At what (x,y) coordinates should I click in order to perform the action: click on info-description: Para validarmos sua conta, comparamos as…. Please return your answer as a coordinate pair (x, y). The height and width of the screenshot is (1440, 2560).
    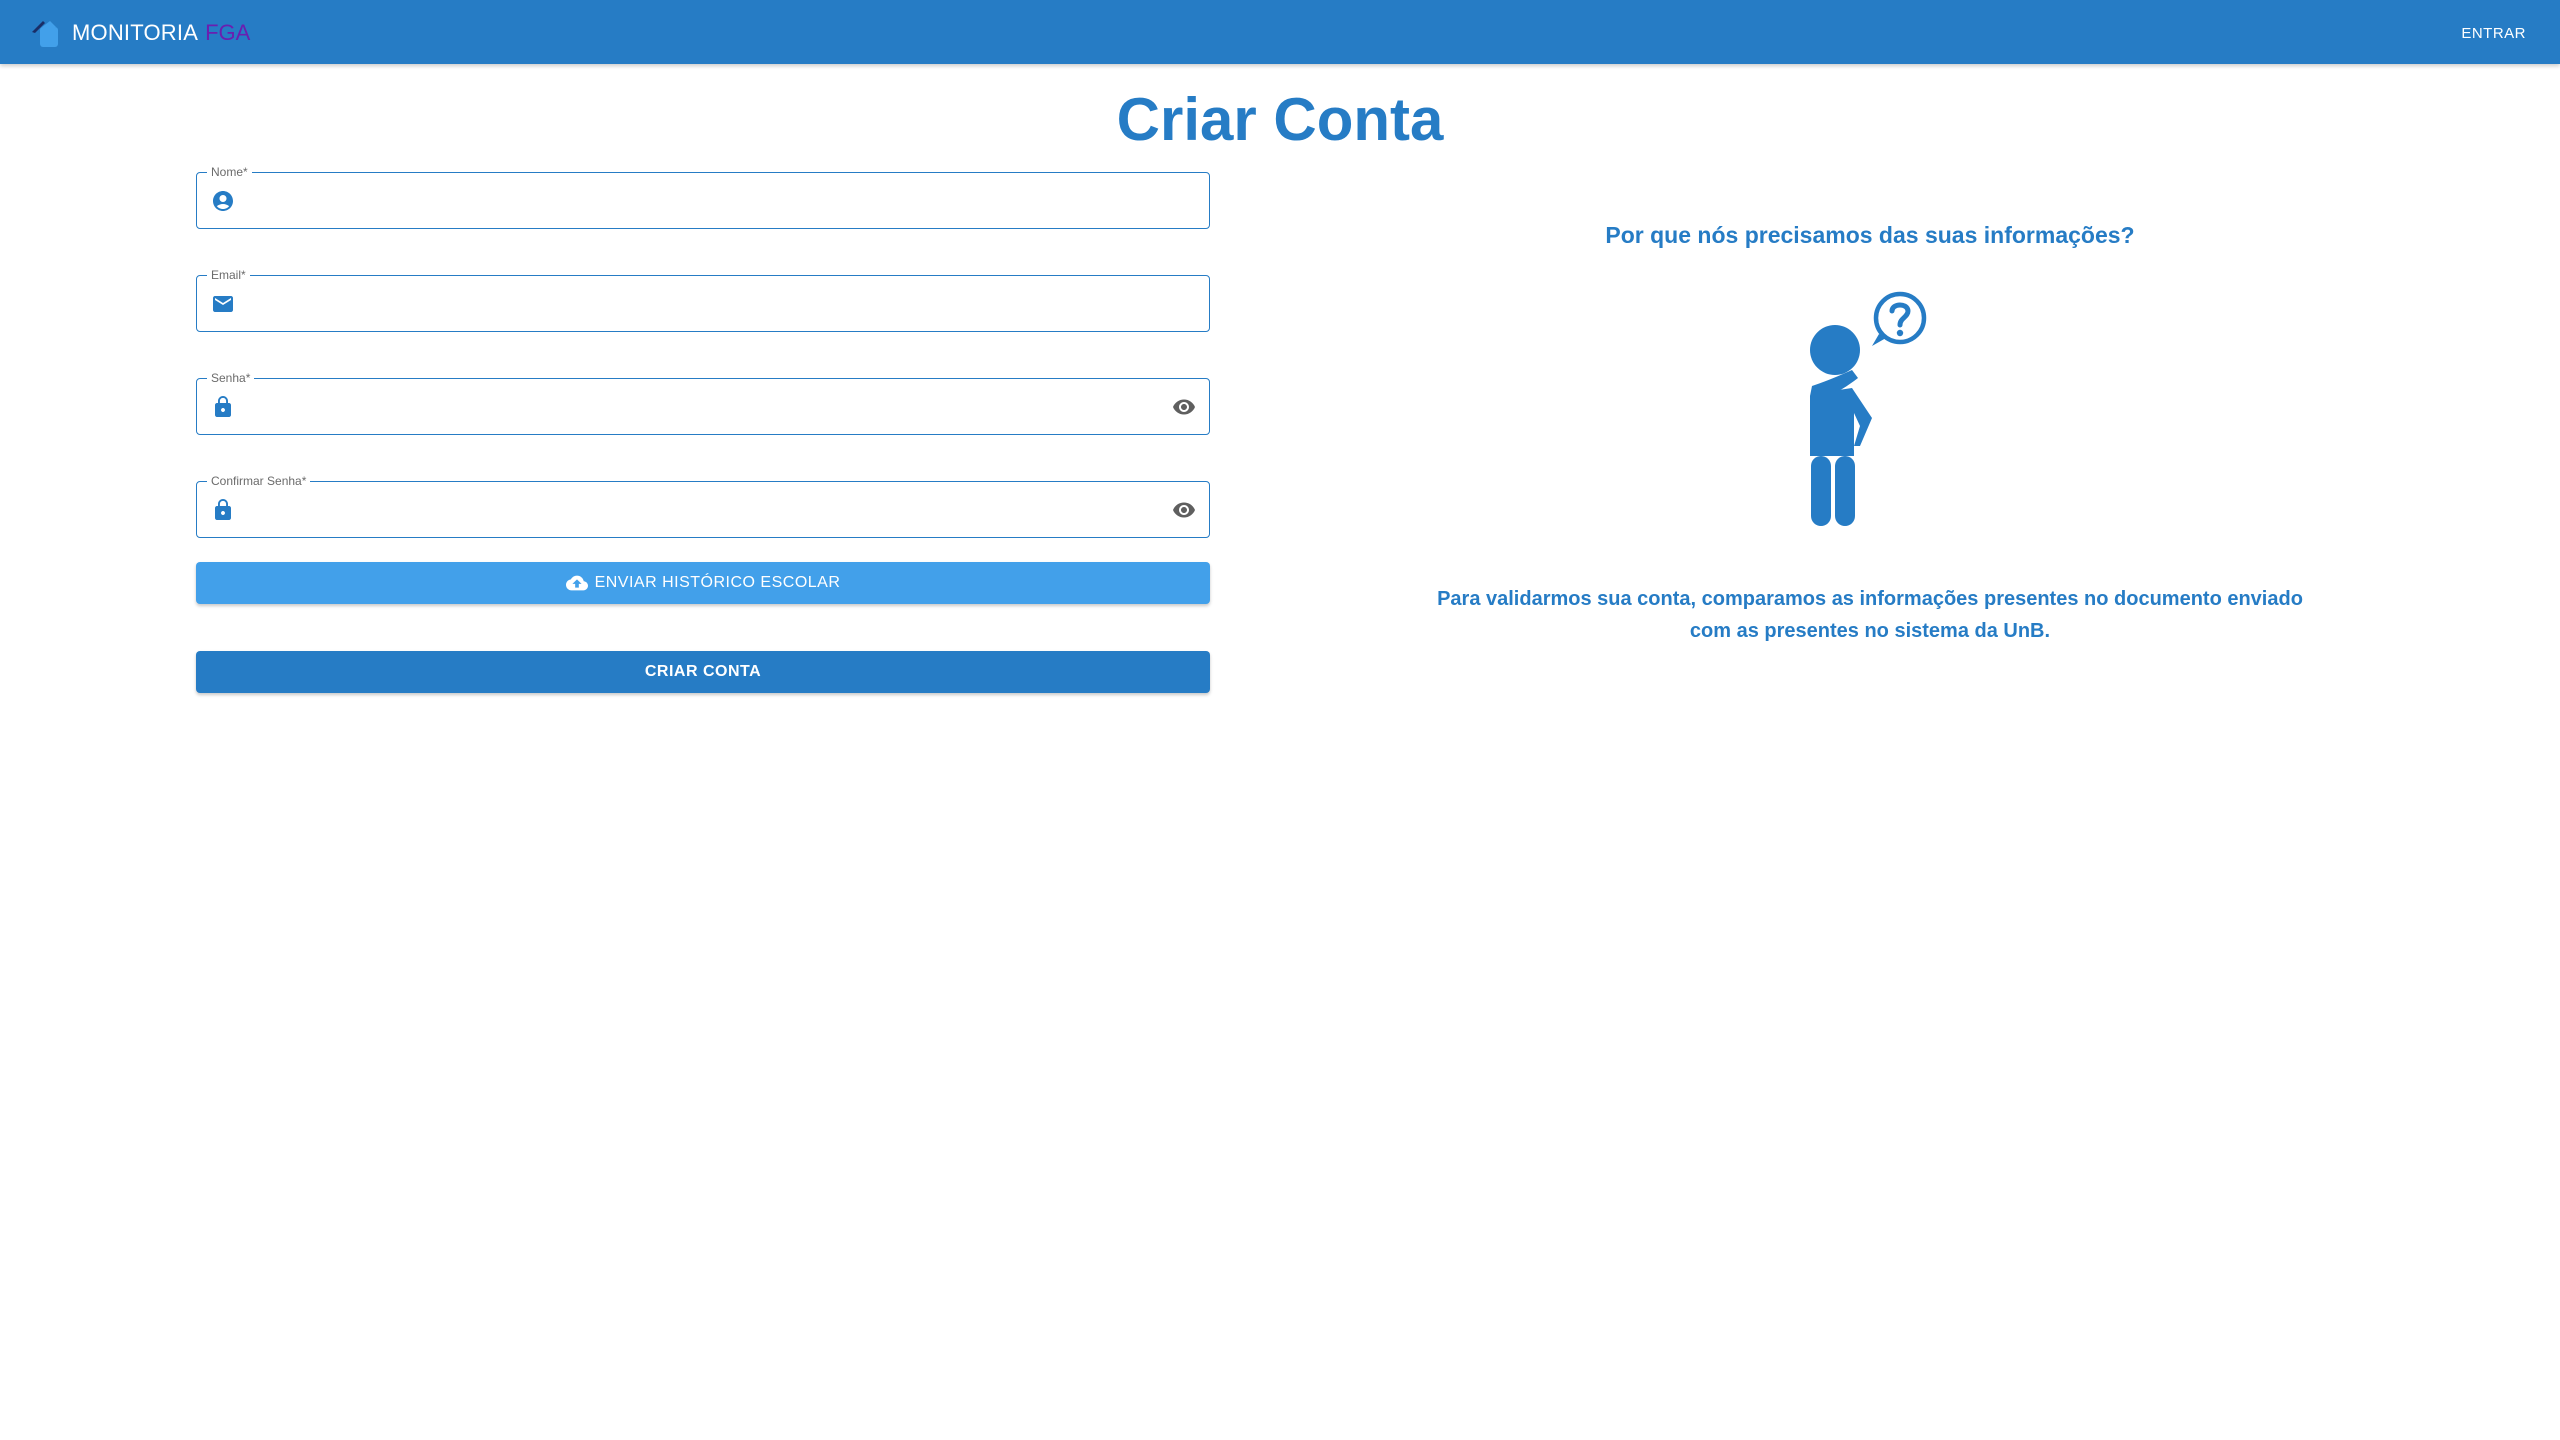
    Looking at the image, I should click on (1870, 615).